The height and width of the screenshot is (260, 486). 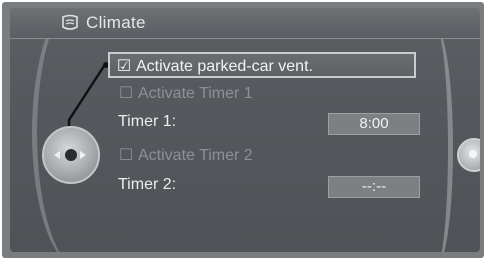 What do you see at coordinates (224, 66) in the screenshot?
I see `menu-item-label: Activate parked-car vent.` at bounding box center [224, 66].